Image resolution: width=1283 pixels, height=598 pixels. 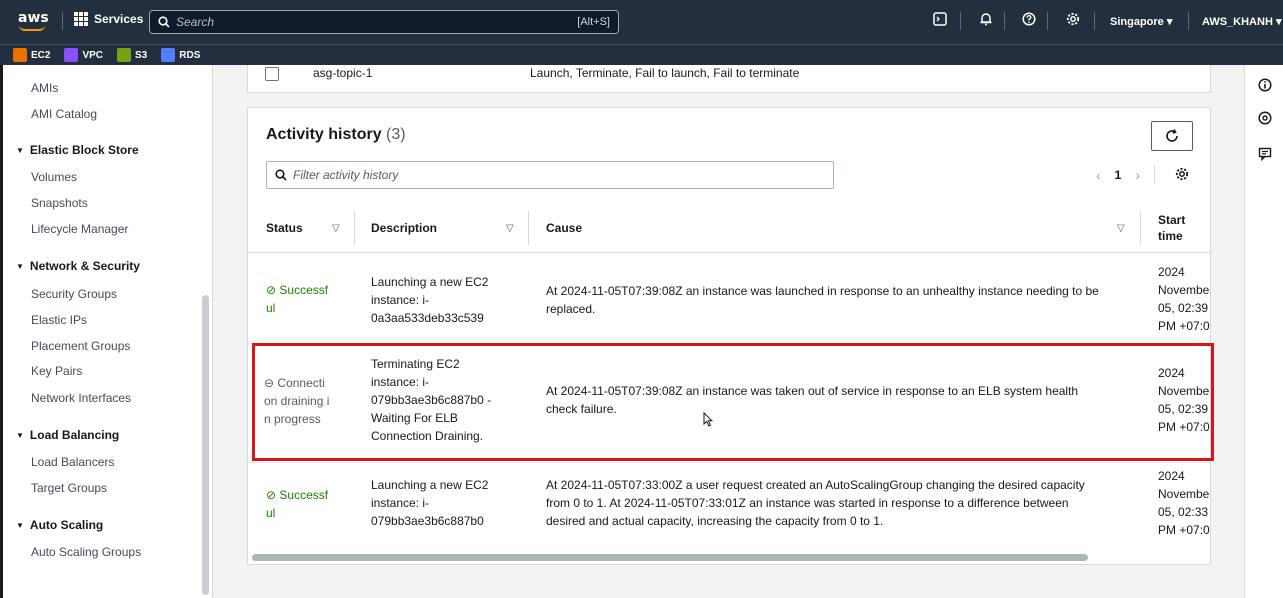 What do you see at coordinates (1263, 331) in the screenshot?
I see `right-utility-rail` at bounding box center [1263, 331].